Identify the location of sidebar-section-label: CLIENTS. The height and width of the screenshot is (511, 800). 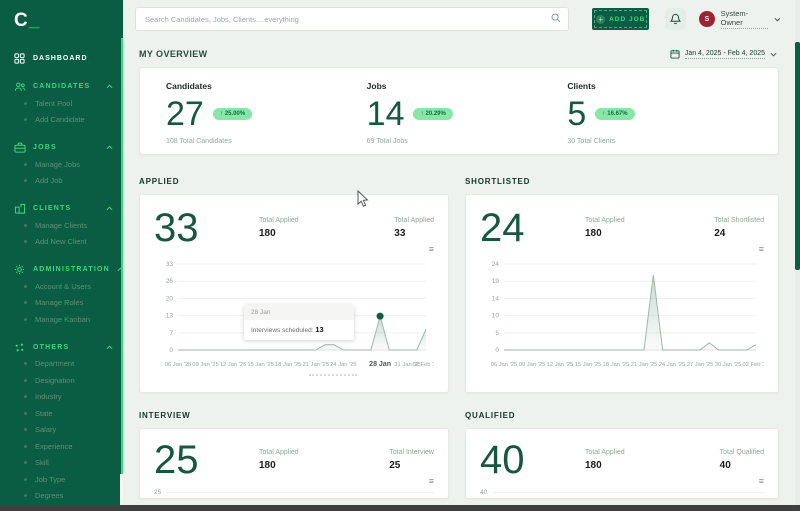
(52, 208).